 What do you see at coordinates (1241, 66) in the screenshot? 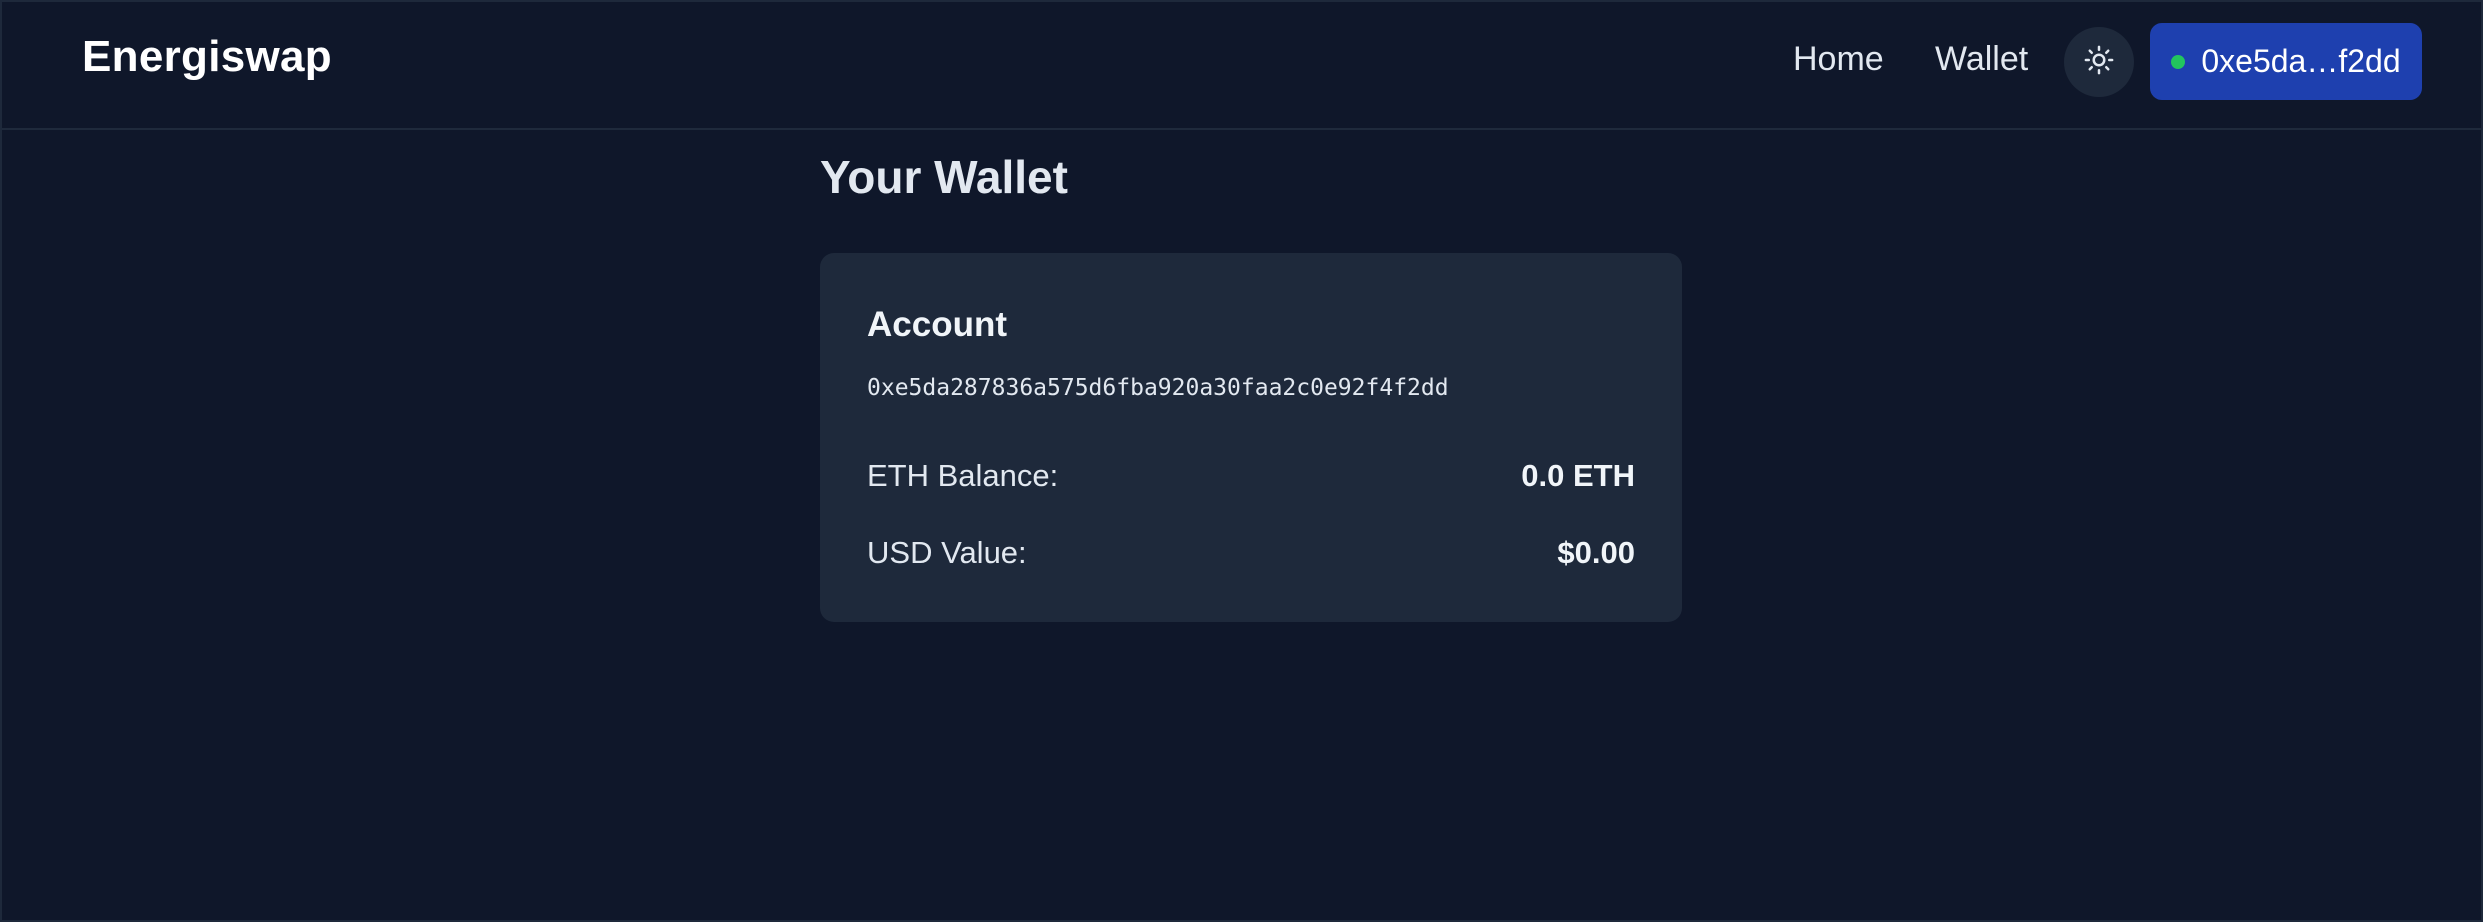
I see `top-navbar: Energiswap Home Wallet 0xe5da…f2dd` at bounding box center [1241, 66].